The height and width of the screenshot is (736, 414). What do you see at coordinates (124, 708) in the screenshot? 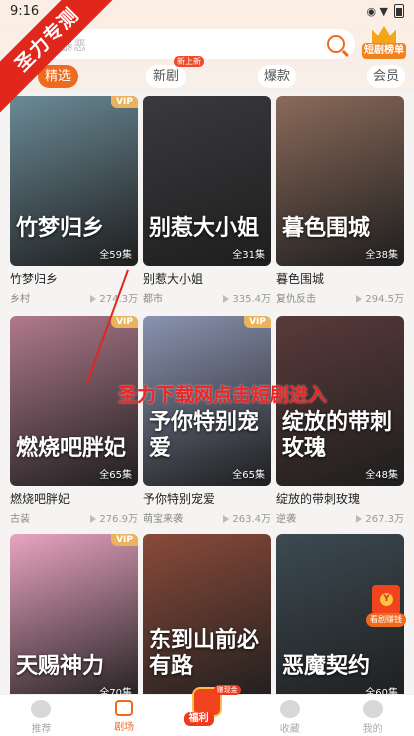
I see `theater-icon` at bounding box center [124, 708].